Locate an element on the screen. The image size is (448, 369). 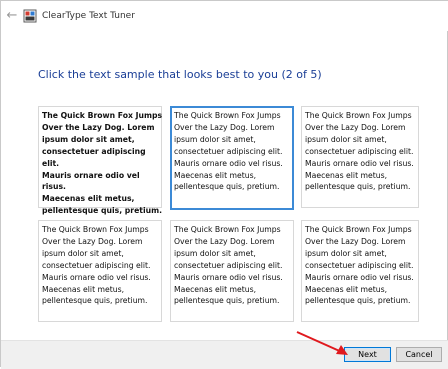
title-bar: ← ClearType Text Tuner is located at coordinates (224, 16).